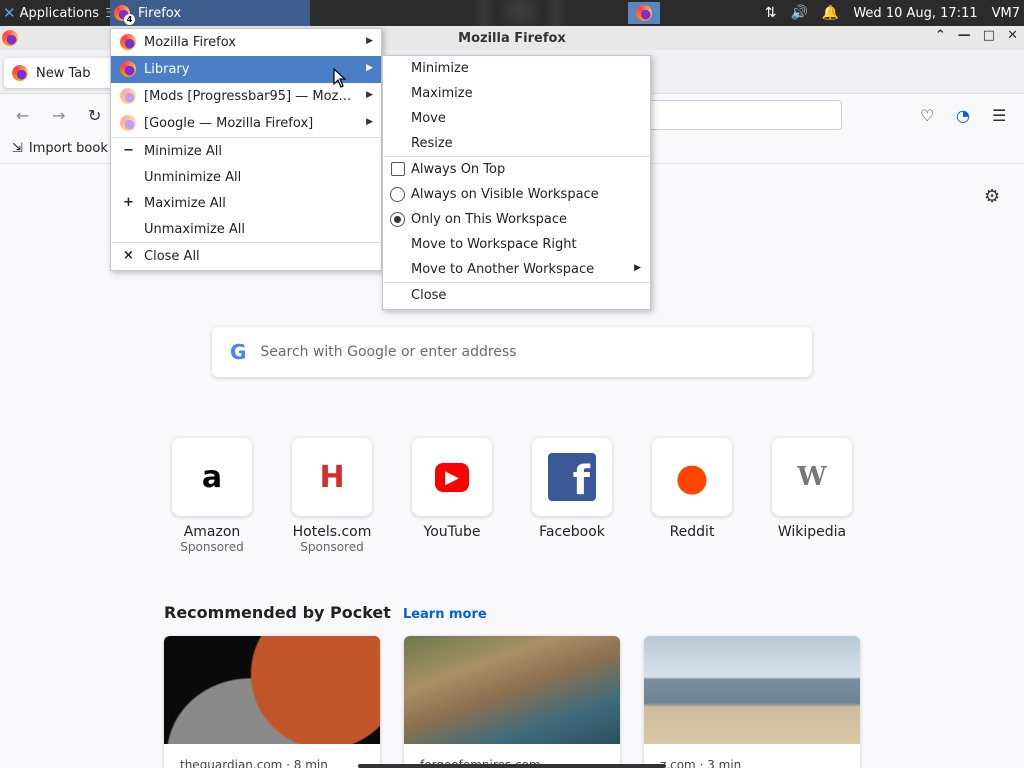 The width and height of the screenshot is (1024, 768). I want to click on pocket-card: theguardian.com · 8 min, so click(272, 702).